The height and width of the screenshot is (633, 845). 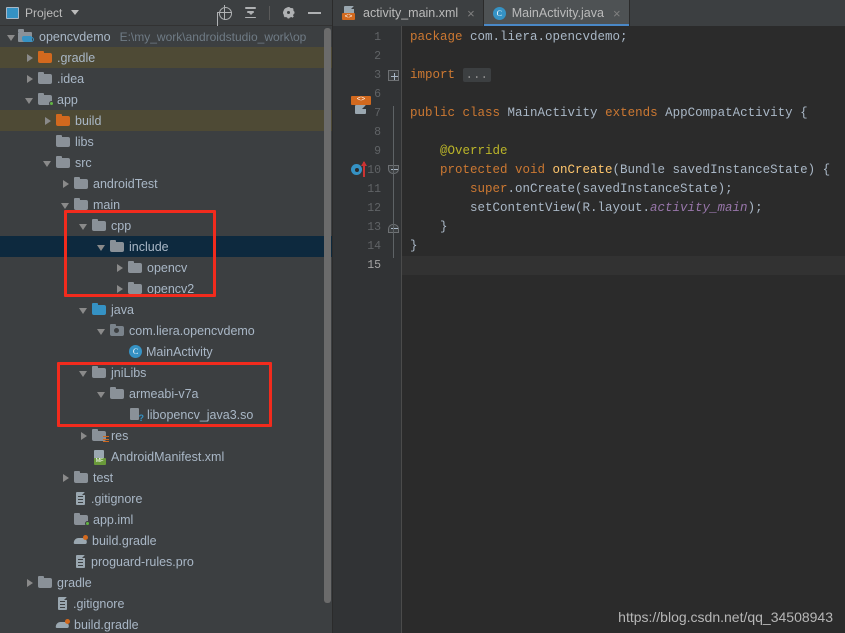 I want to click on gutter-line-number: 13, so click(x=360, y=227).